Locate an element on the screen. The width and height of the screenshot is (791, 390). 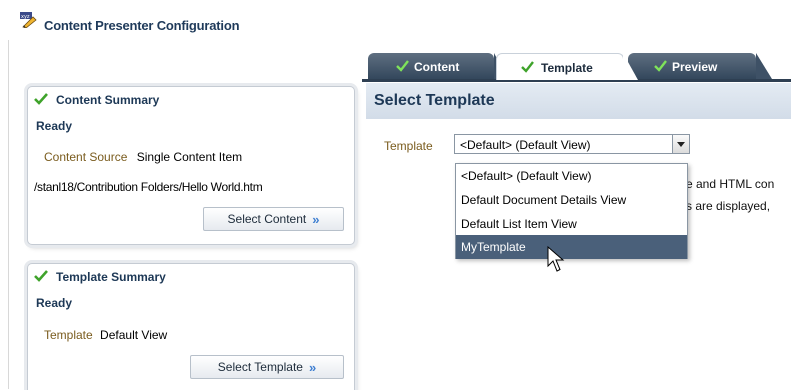
description-text-line1: e and HTML con is located at coordinates (730, 184).